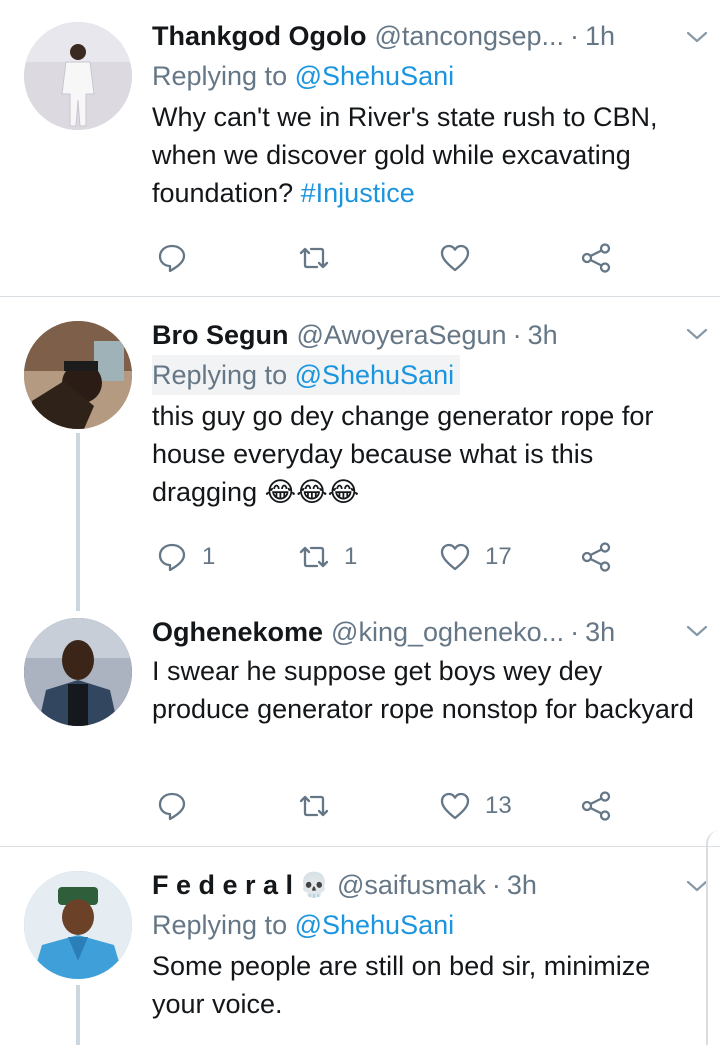 The height and width of the screenshot is (1045, 720). I want to click on retweet-count: 1, so click(351, 556).